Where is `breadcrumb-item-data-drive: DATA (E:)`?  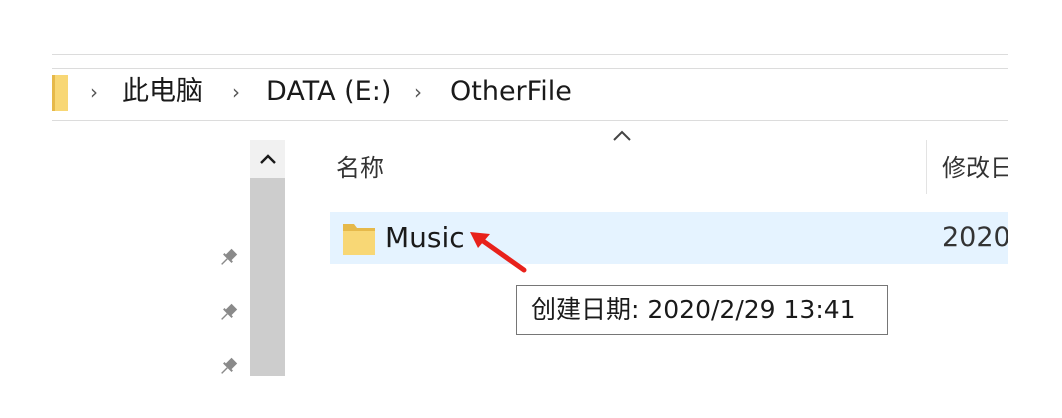
breadcrumb-item-data-drive: DATA (E:) is located at coordinates (328, 92).